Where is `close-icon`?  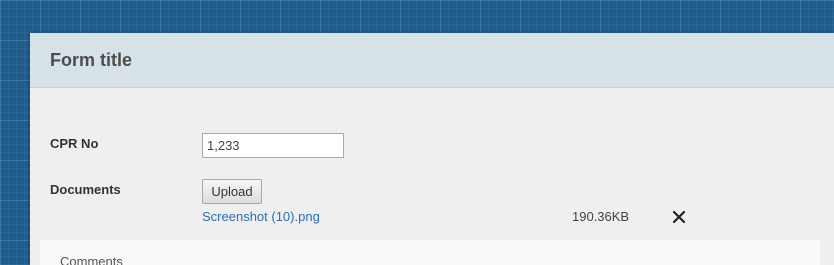 close-icon is located at coordinates (679, 217).